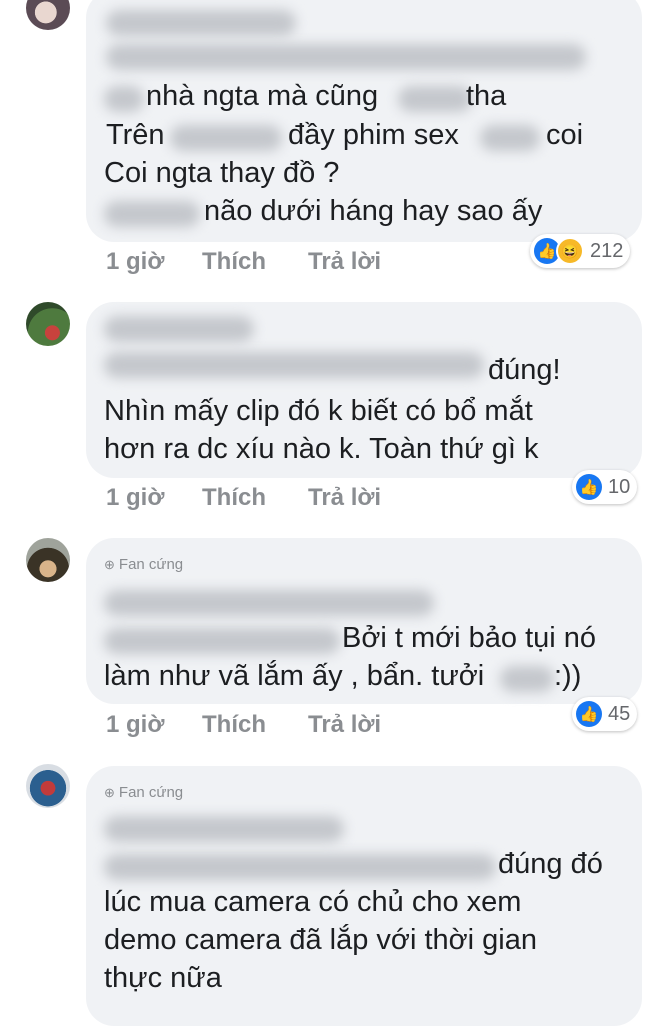 Image resolution: width=668 pixels, height=1026 pixels. What do you see at coordinates (550, 864) in the screenshot?
I see `comment-text: đúng đó` at bounding box center [550, 864].